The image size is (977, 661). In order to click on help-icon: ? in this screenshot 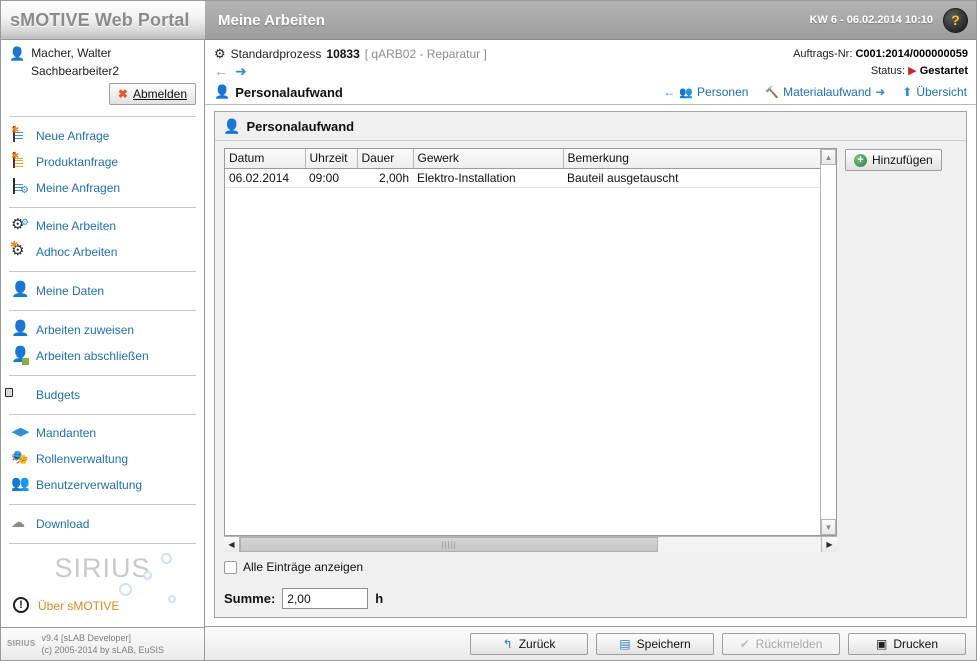, I will do `click(955, 20)`.